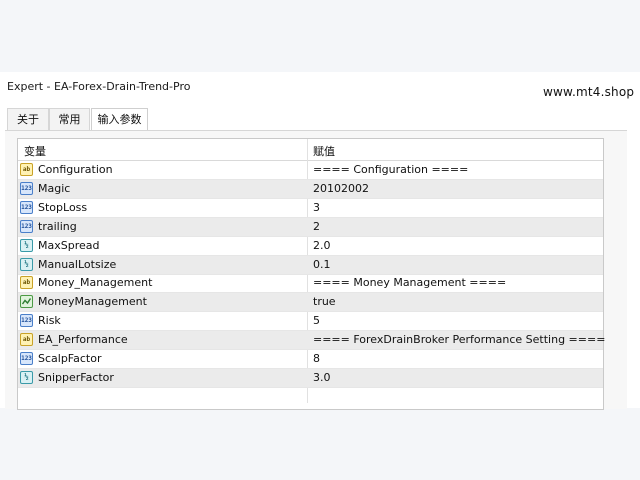 The width and height of the screenshot is (640, 480). I want to click on parameter-name: trailing, so click(57, 226).